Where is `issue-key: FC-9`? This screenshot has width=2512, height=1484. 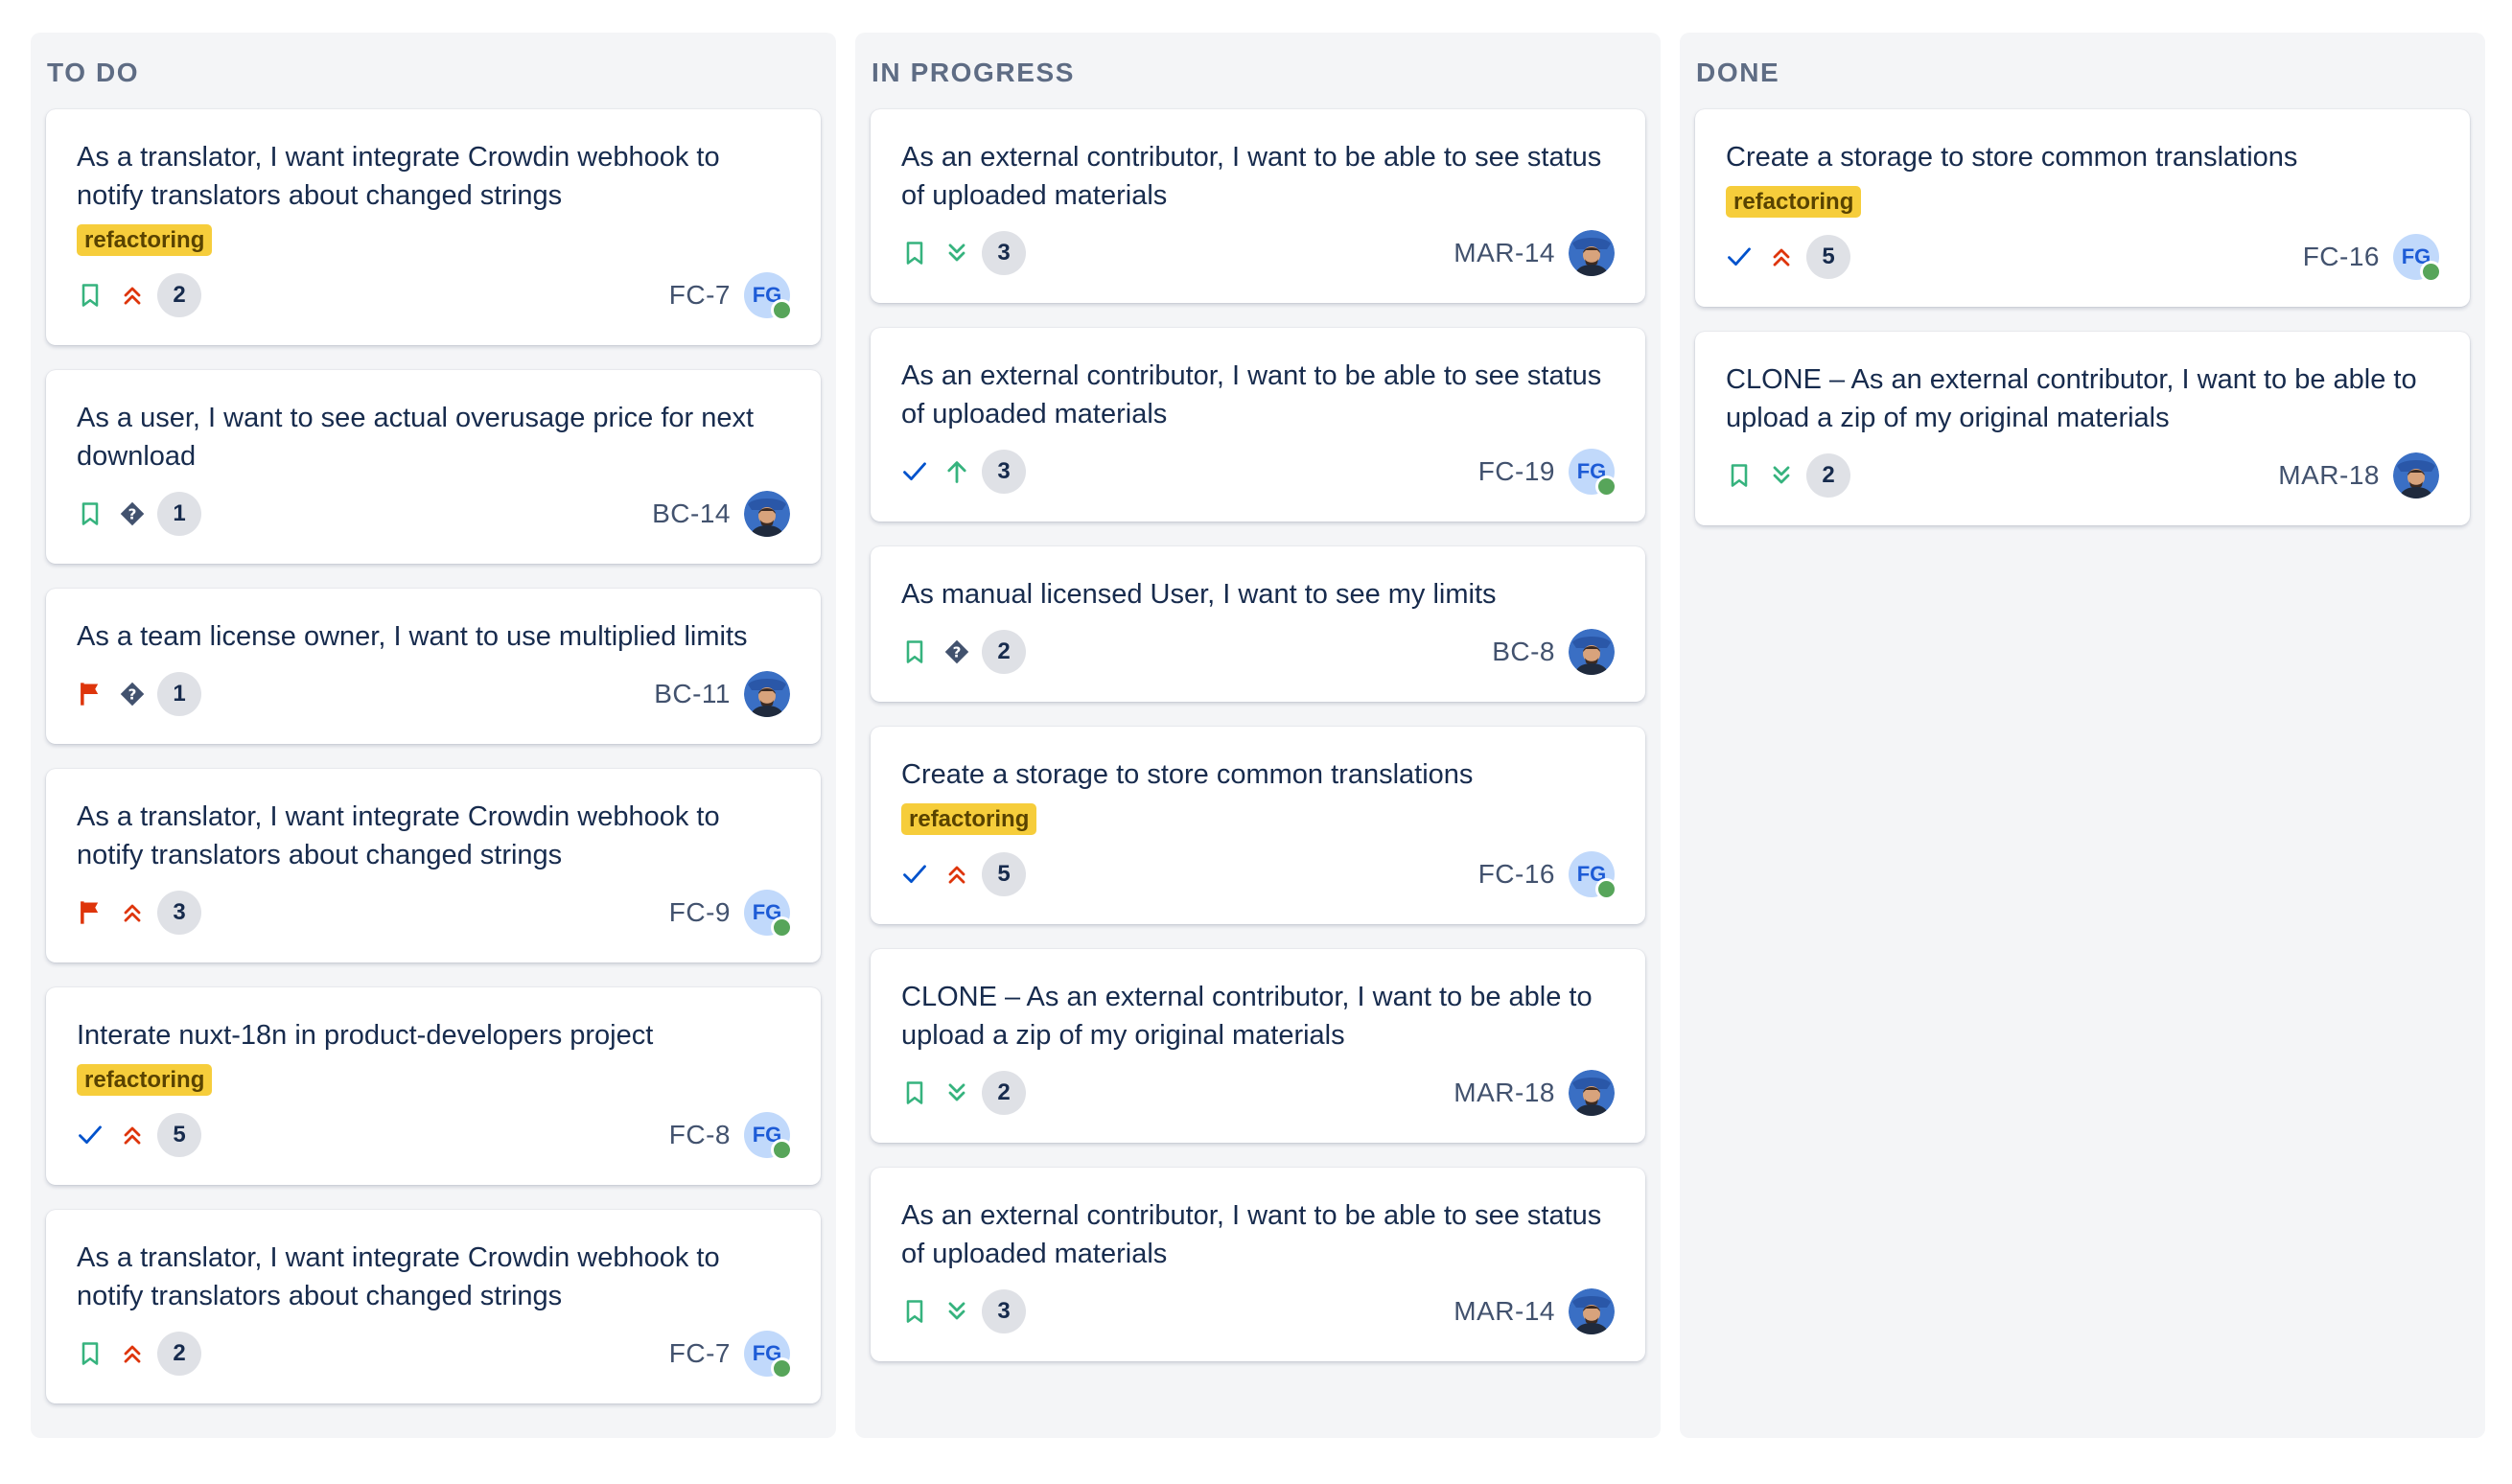
issue-key: FC-9 is located at coordinates (700, 913).